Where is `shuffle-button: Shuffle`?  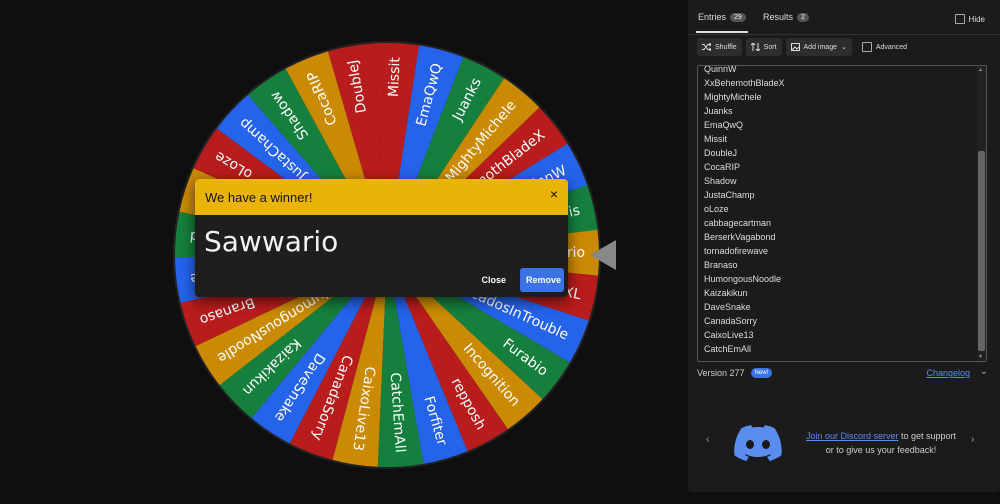 shuffle-button: Shuffle is located at coordinates (719, 47).